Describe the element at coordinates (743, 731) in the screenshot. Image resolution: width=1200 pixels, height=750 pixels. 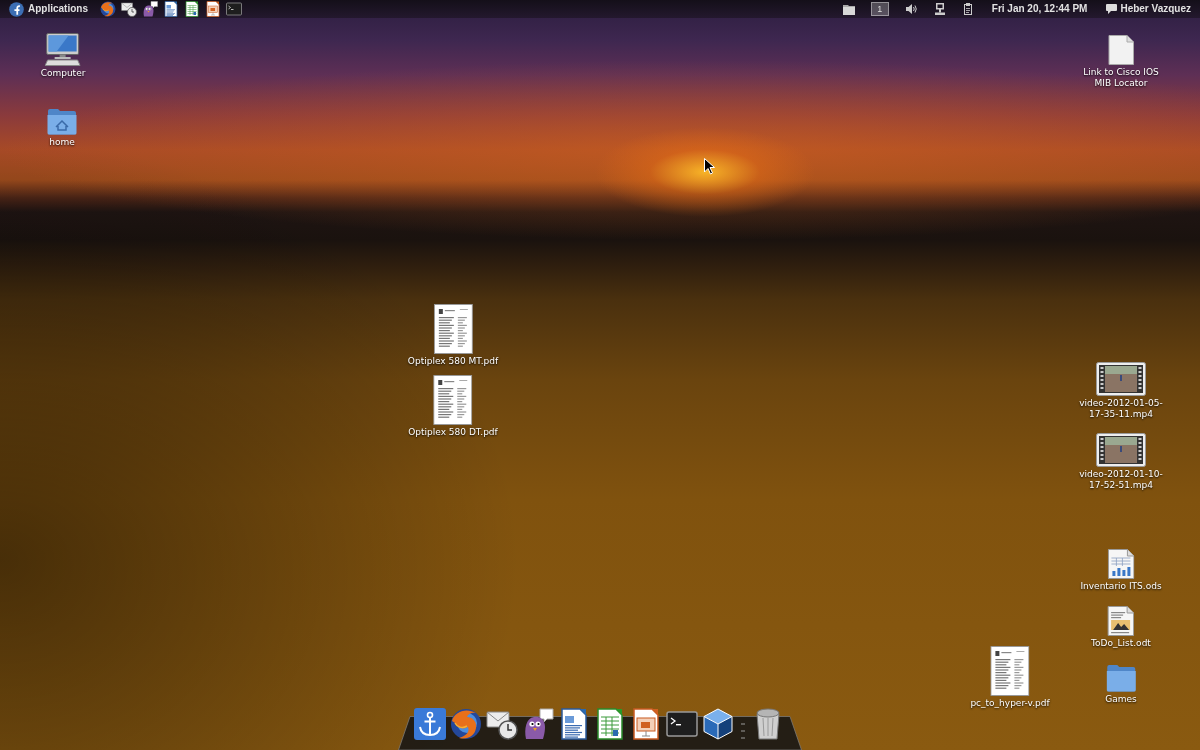
I see `dock-separator` at that location.